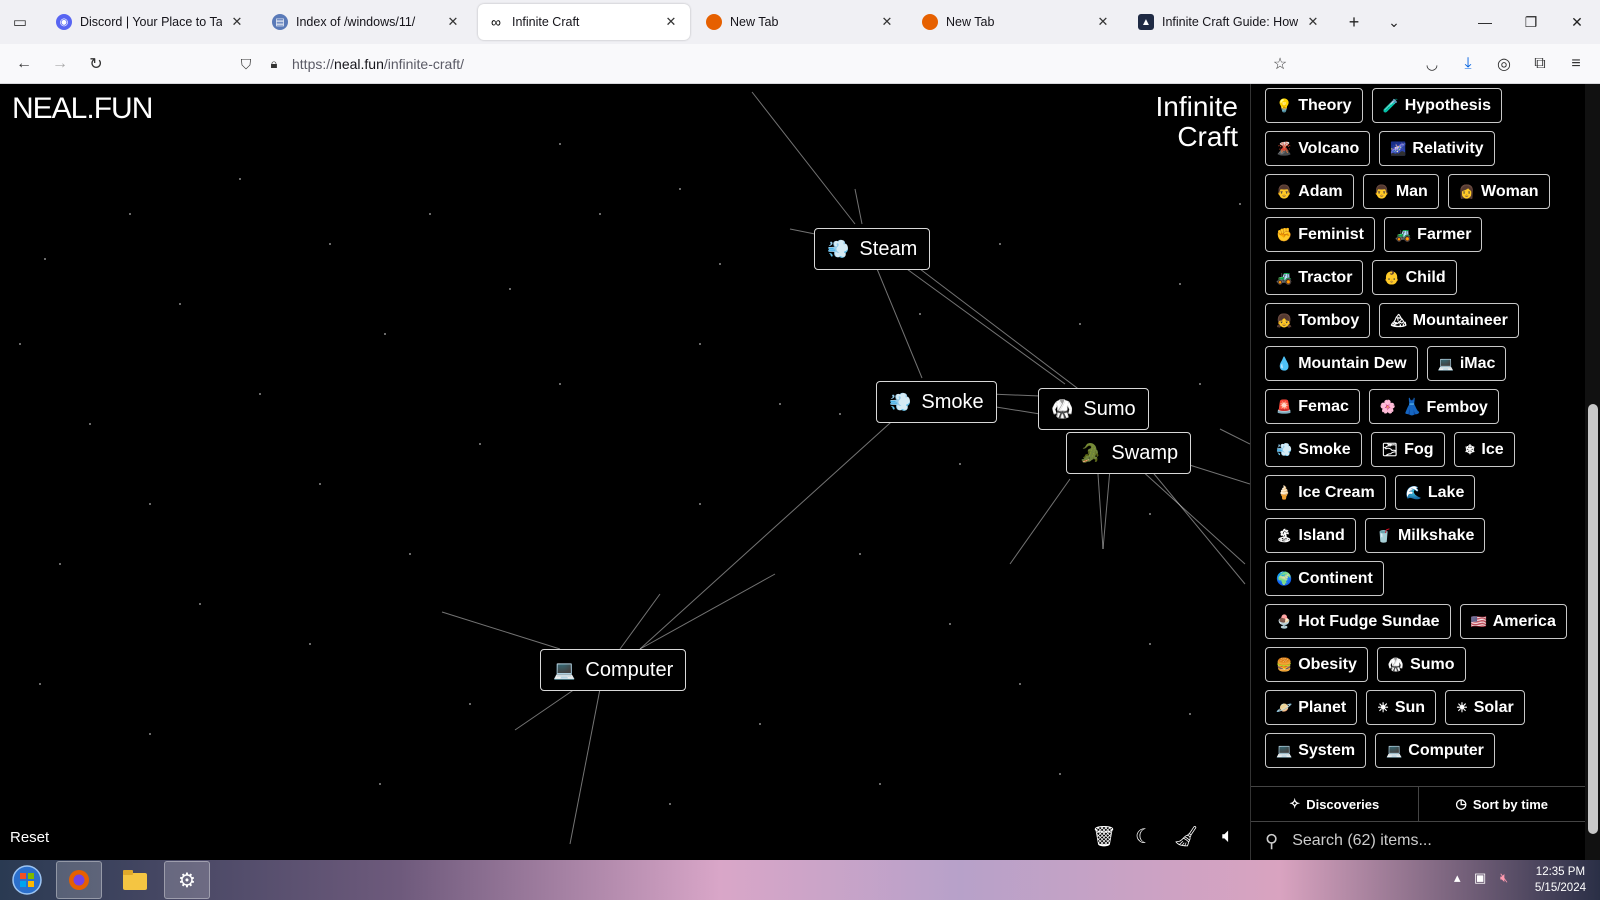 Image resolution: width=1600 pixels, height=900 pixels. What do you see at coordinates (20, 22) in the screenshot?
I see `tab-overview-icon: ▭` at bounding box center [20, 22].